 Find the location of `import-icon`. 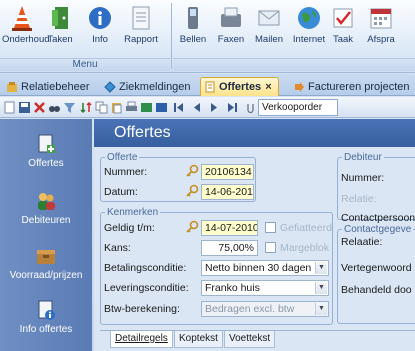

import-icon is located at coordinates (161, 107).